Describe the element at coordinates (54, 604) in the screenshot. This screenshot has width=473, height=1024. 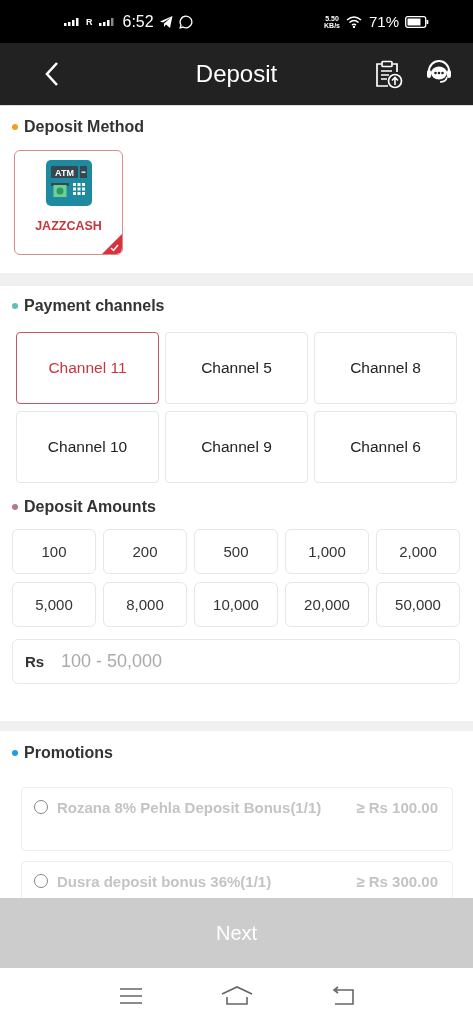
I see `amount-option: 5,000` at that location.